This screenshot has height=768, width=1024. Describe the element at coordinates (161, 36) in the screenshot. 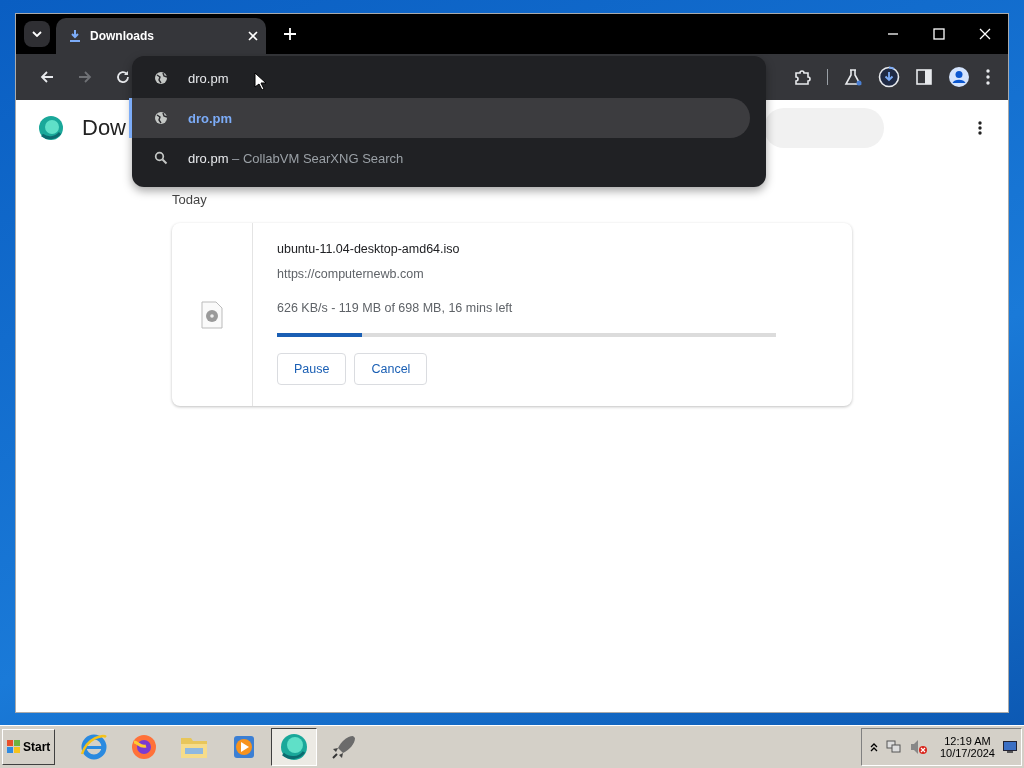

I see `browser-tab: Downloads` at that location.